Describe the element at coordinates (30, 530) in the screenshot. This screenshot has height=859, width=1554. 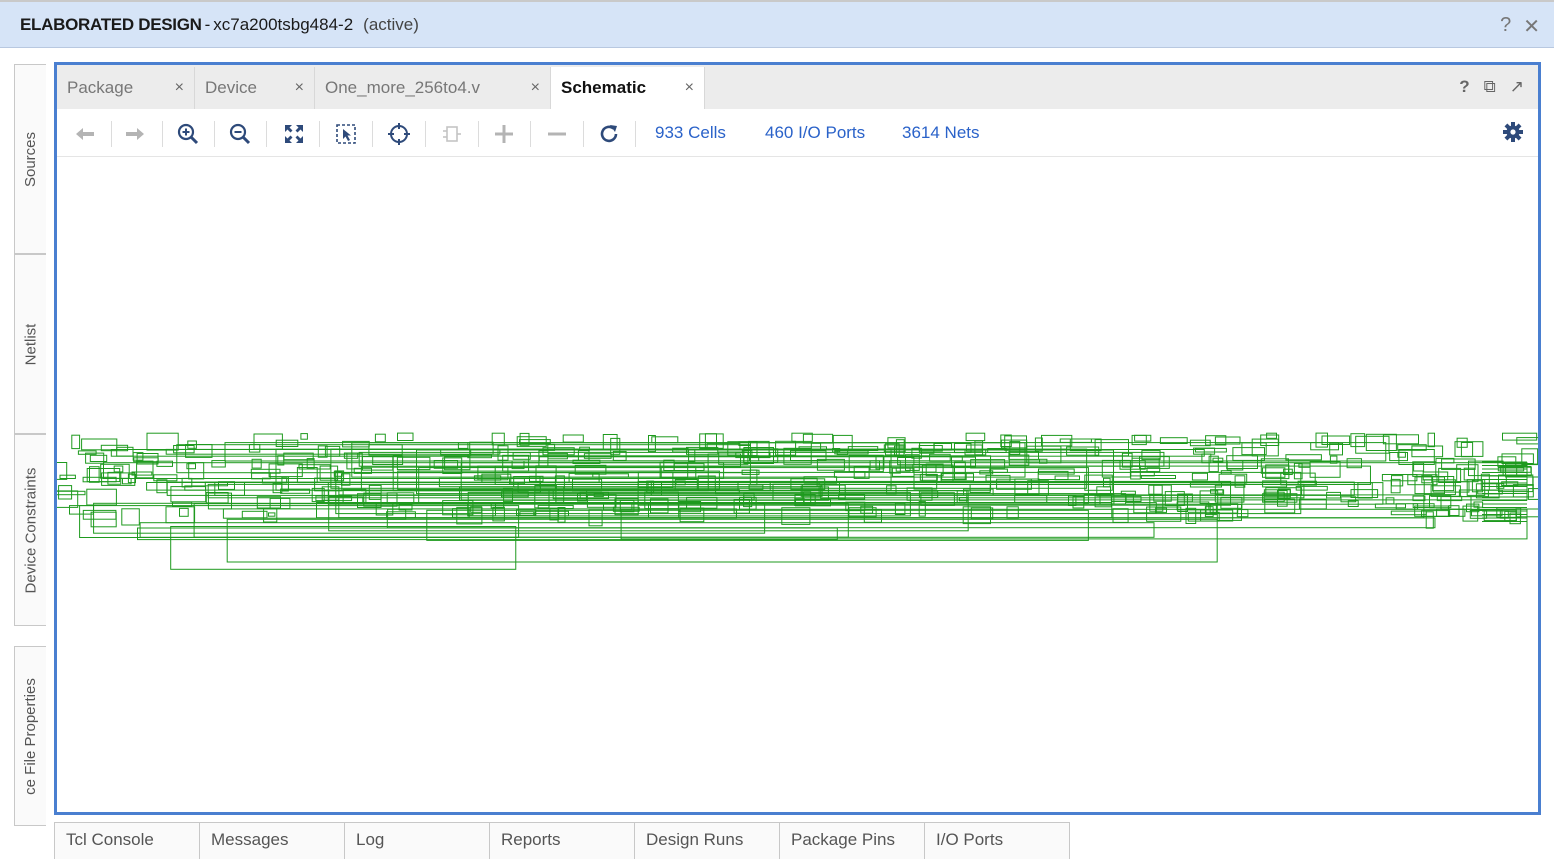
I see `sidebar-tab-device-constraints: Device Constraints` at that location.